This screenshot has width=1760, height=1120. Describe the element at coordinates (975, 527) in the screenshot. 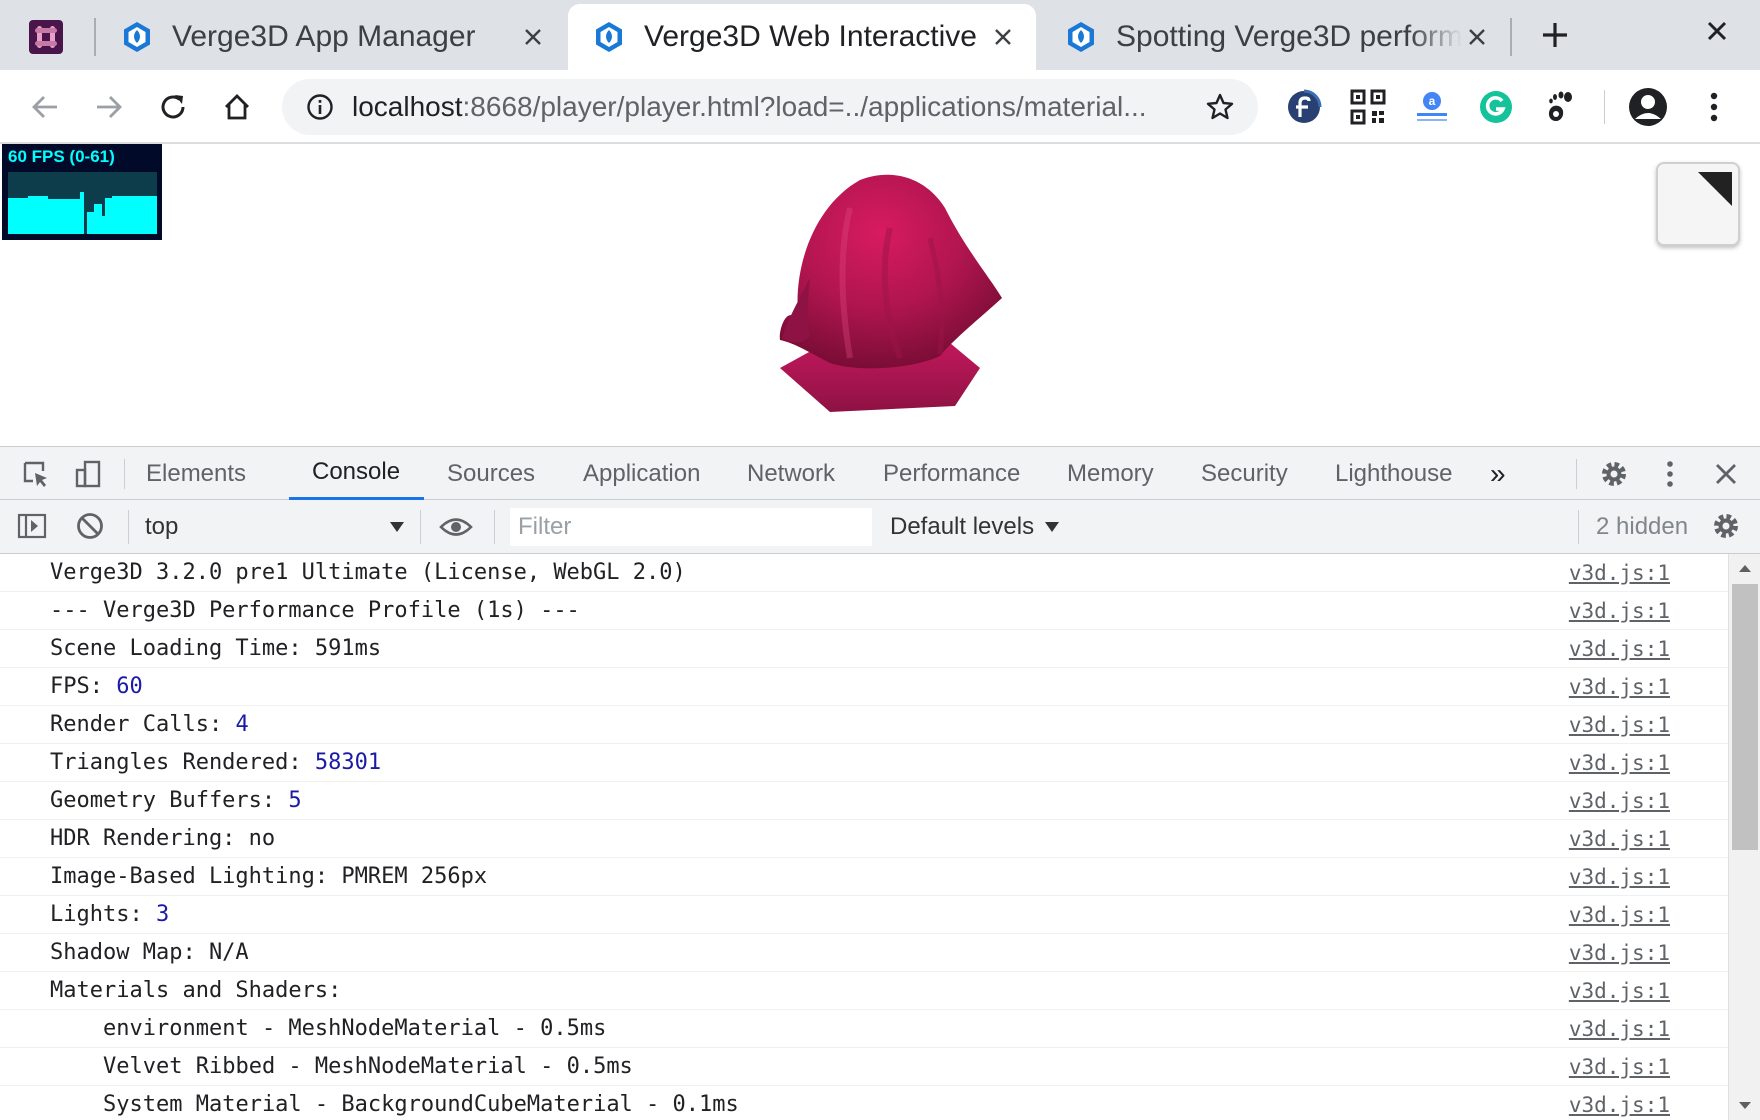

I see `log-levels-dropdown: Default levels` at that location.